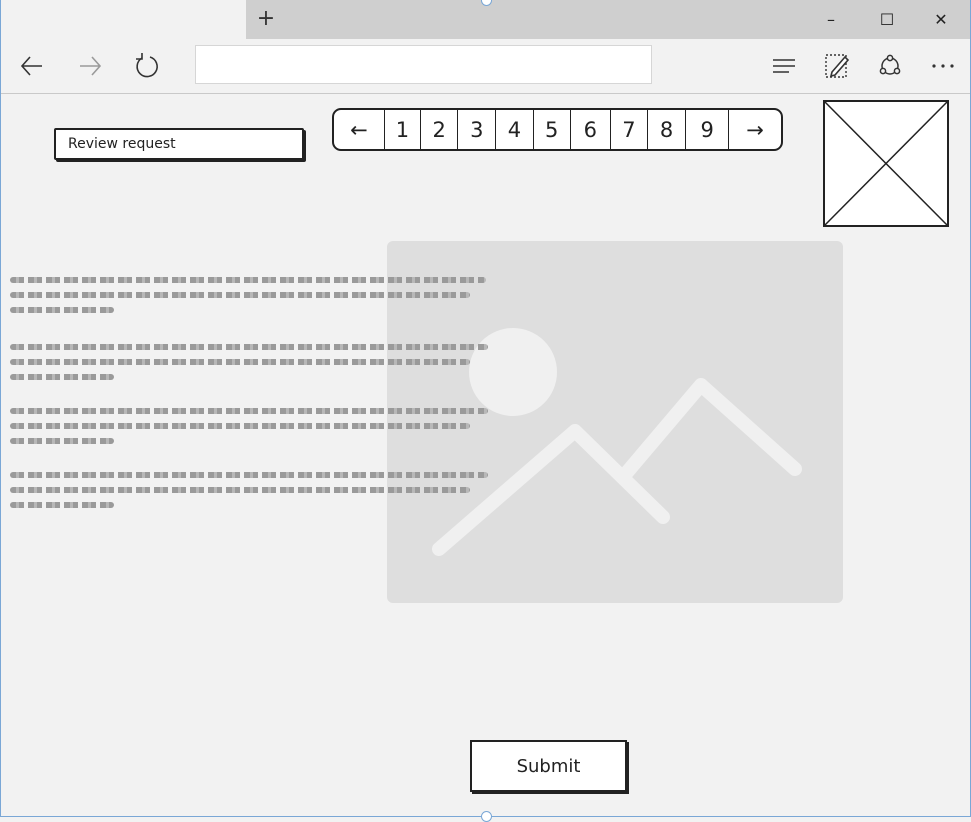 The image size is (971, 822). I want to click on hub-button, so click(784, 66).